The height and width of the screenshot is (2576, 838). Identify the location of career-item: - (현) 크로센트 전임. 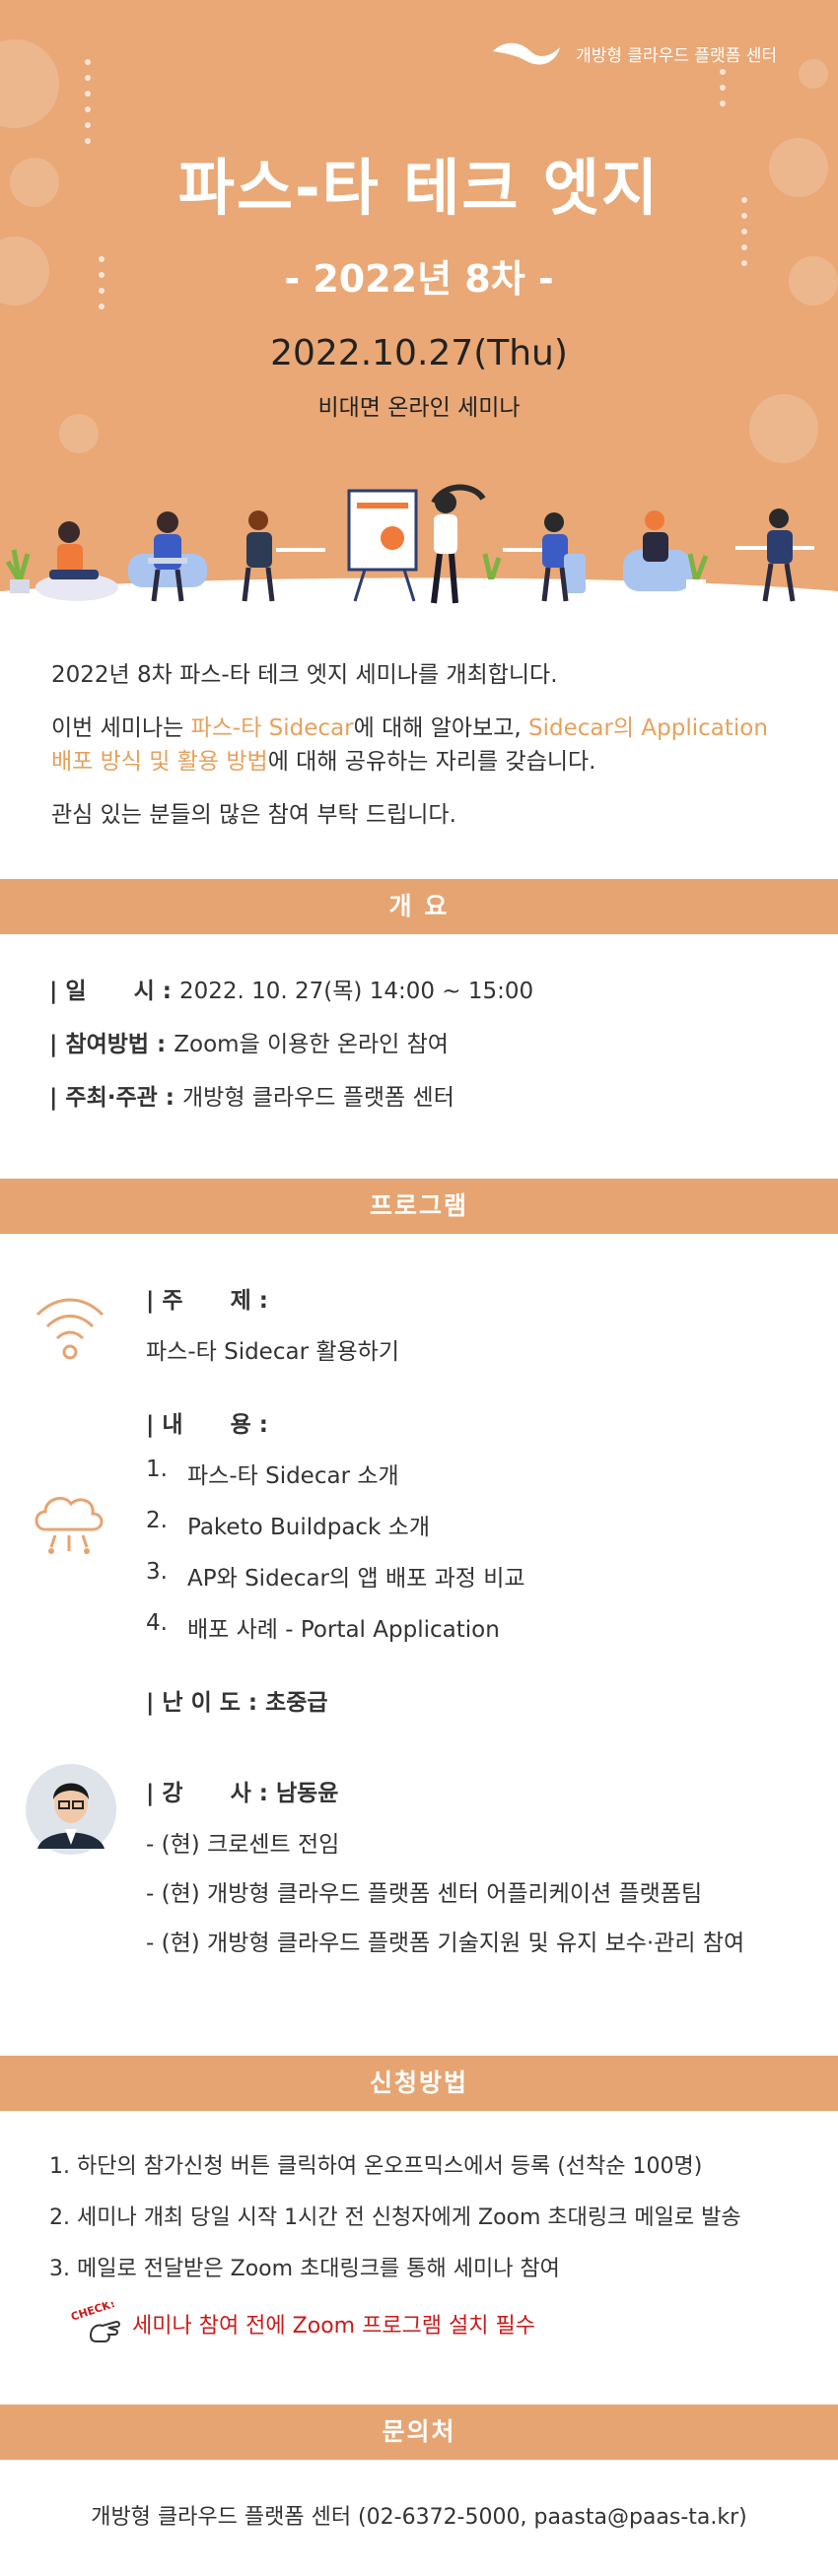
(243, 1845).